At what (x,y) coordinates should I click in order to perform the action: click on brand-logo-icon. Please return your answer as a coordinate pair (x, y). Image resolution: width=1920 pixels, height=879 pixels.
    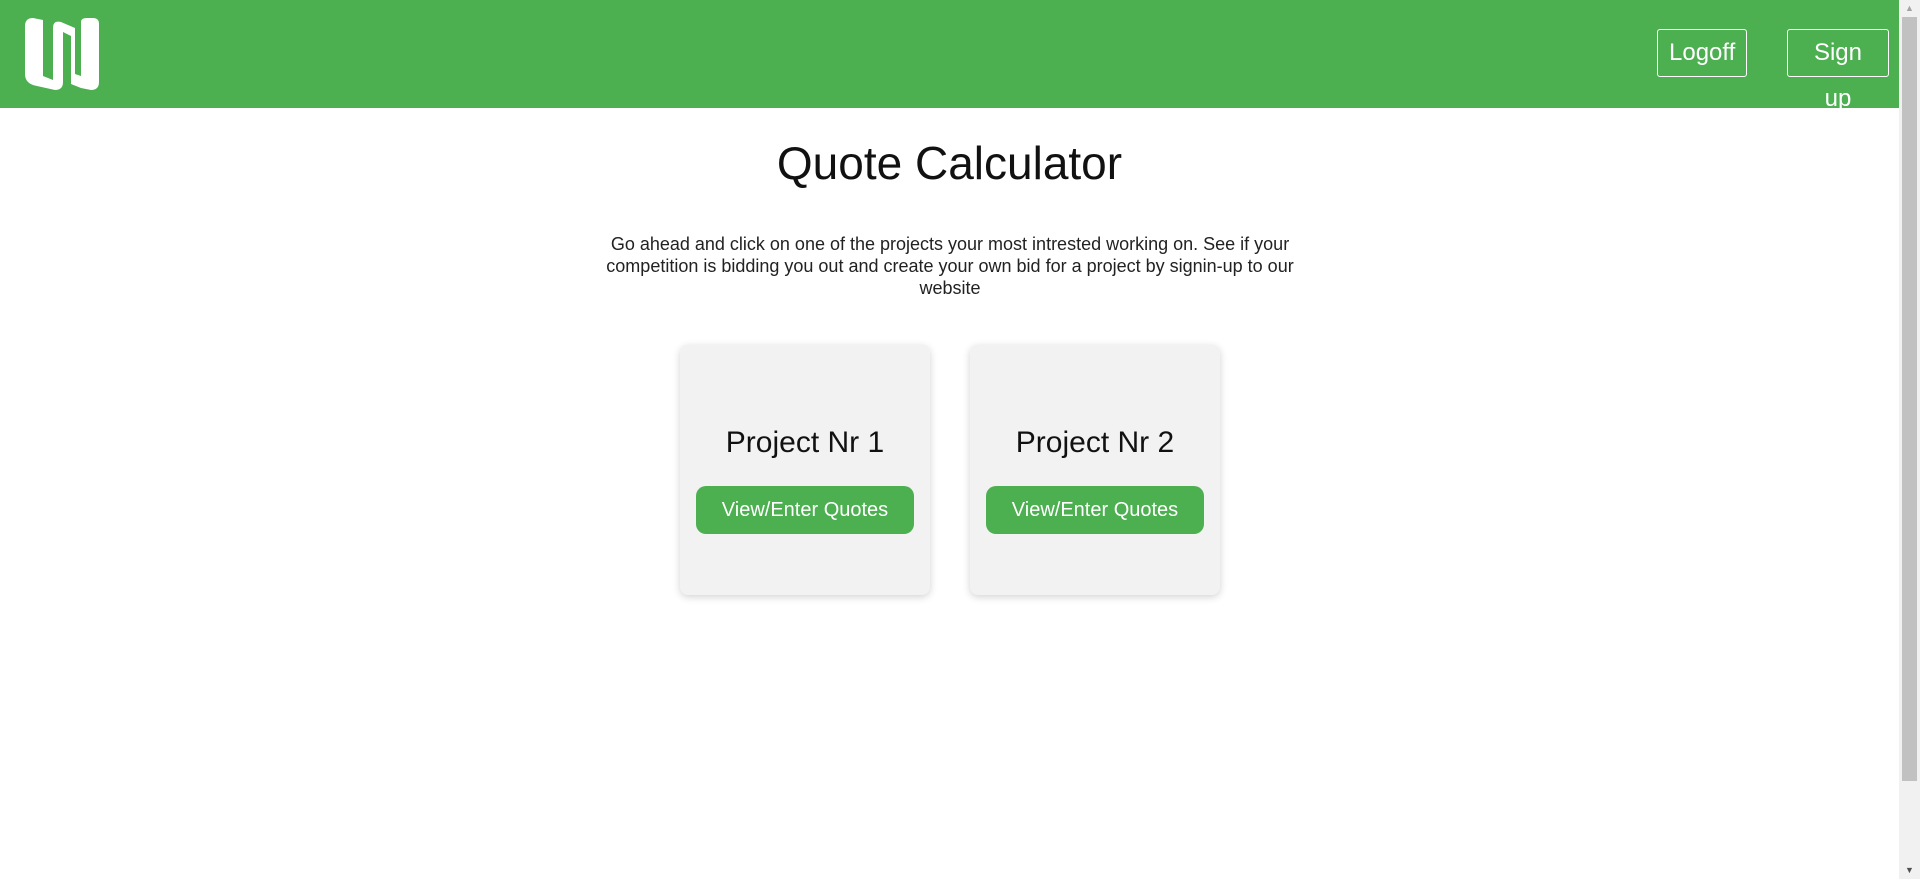
    Looking at the image, I should click on (62, 54).